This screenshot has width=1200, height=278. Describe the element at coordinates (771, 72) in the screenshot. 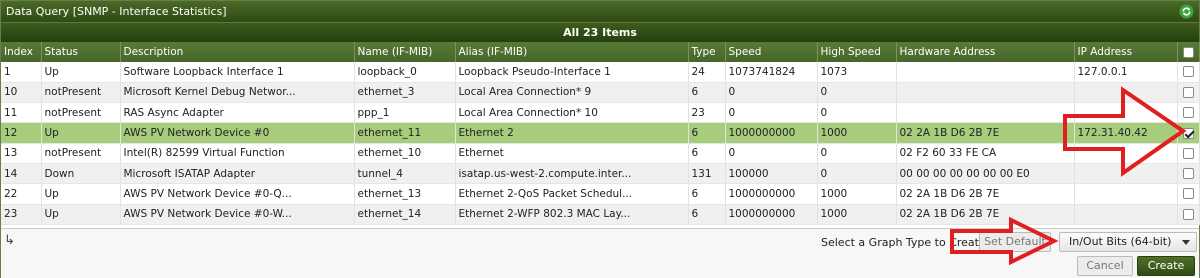

I see `cell-speed: 1073741824` at that location.